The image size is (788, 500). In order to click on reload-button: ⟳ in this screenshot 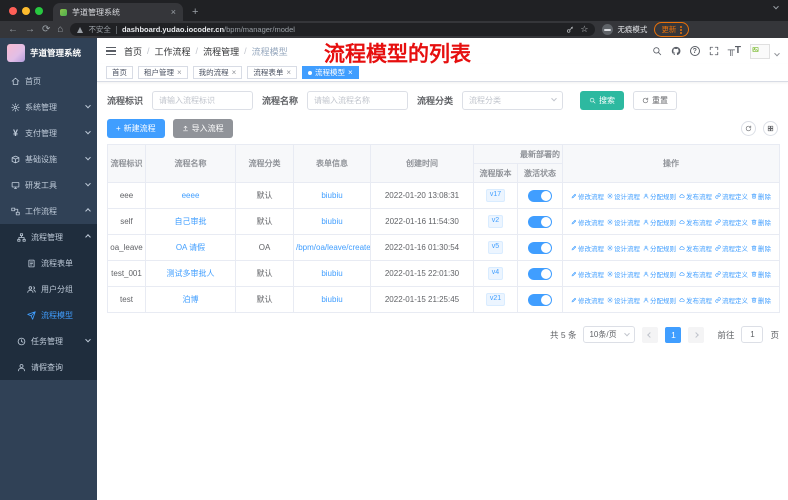, I will do `click(46, 29)`.